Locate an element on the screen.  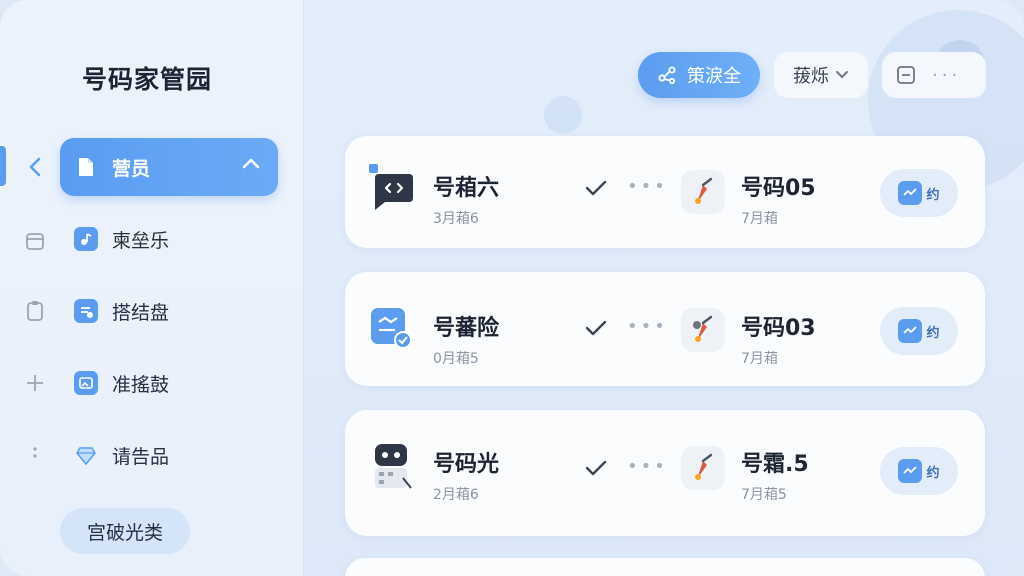
chevron-up-icon is located at coordinates (251, 163).